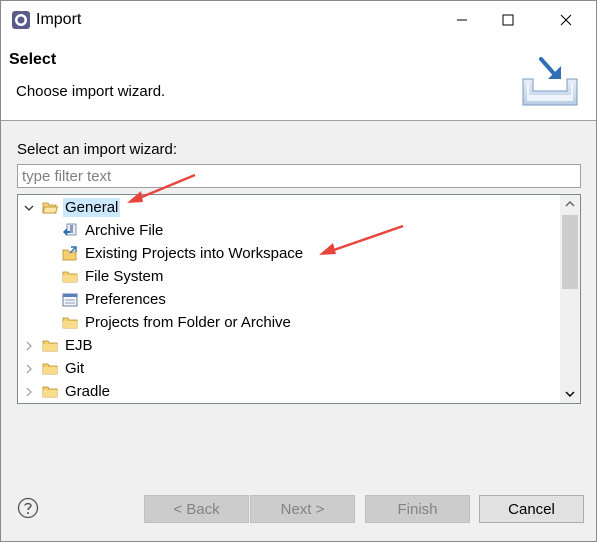 The height and width of the screenshot is (542, 597). I want to click on filter-input, so click(299, 176).